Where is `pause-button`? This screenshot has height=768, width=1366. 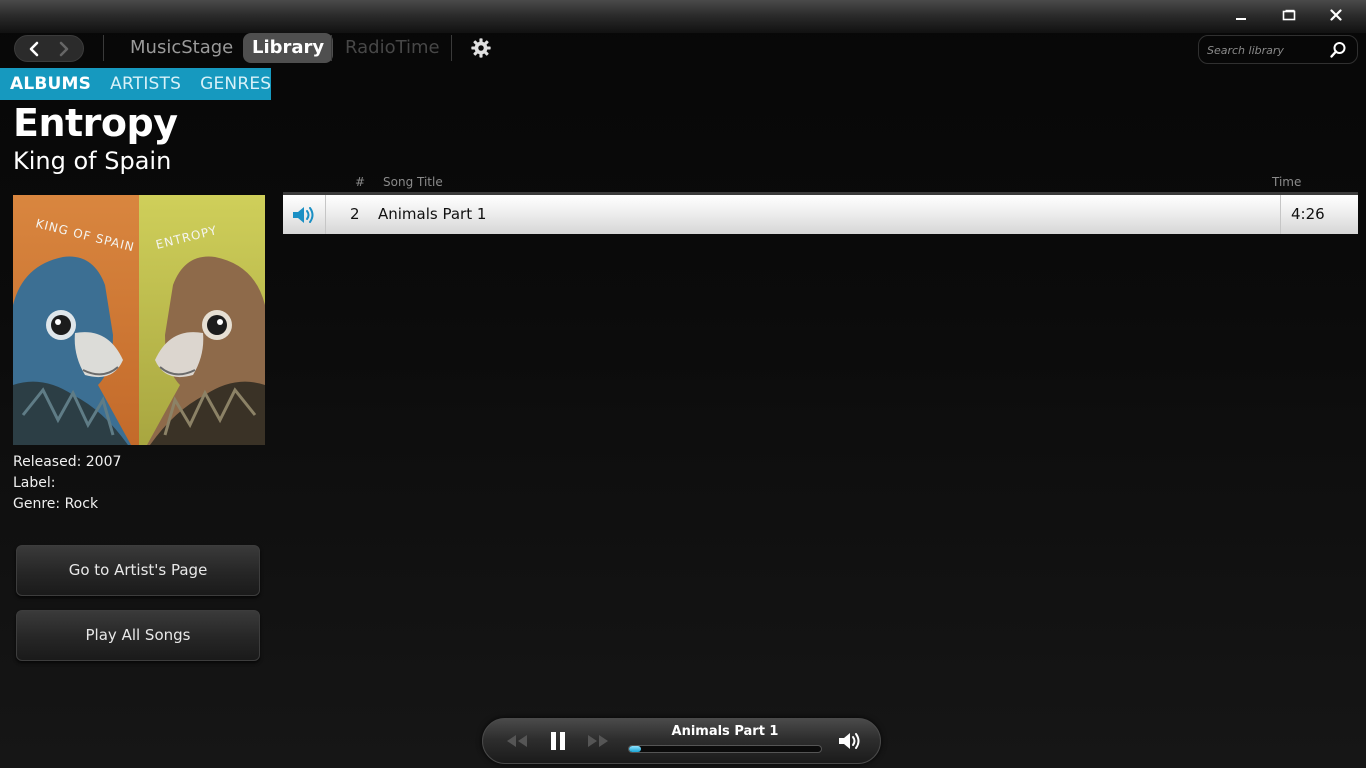 pause-button is located at coordinates (558, 741).